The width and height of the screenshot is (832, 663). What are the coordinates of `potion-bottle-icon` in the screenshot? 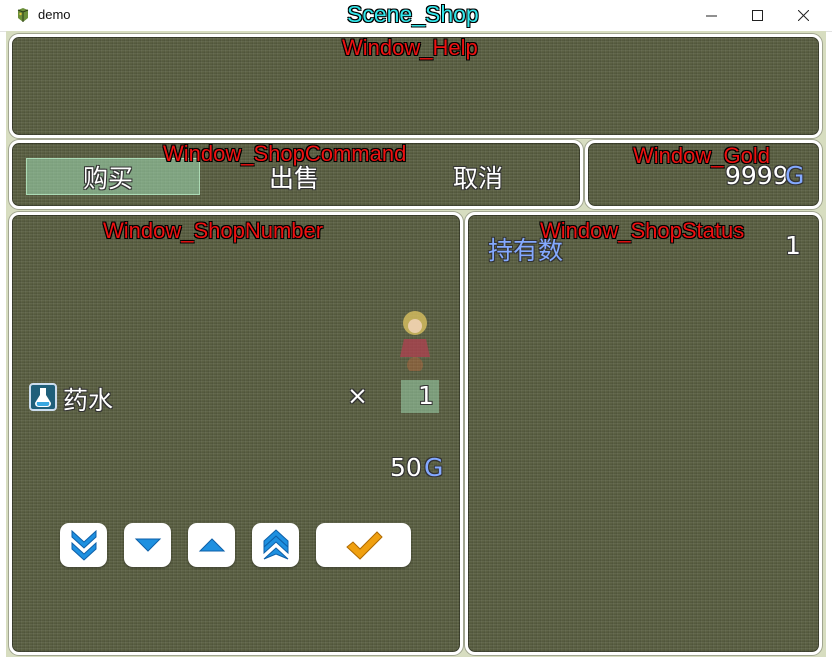 It's located at (43, 397).